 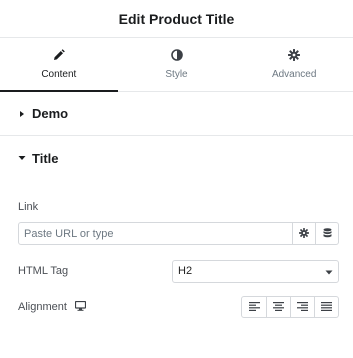 I want to click on link-options-button, so click(x=303, y=233).